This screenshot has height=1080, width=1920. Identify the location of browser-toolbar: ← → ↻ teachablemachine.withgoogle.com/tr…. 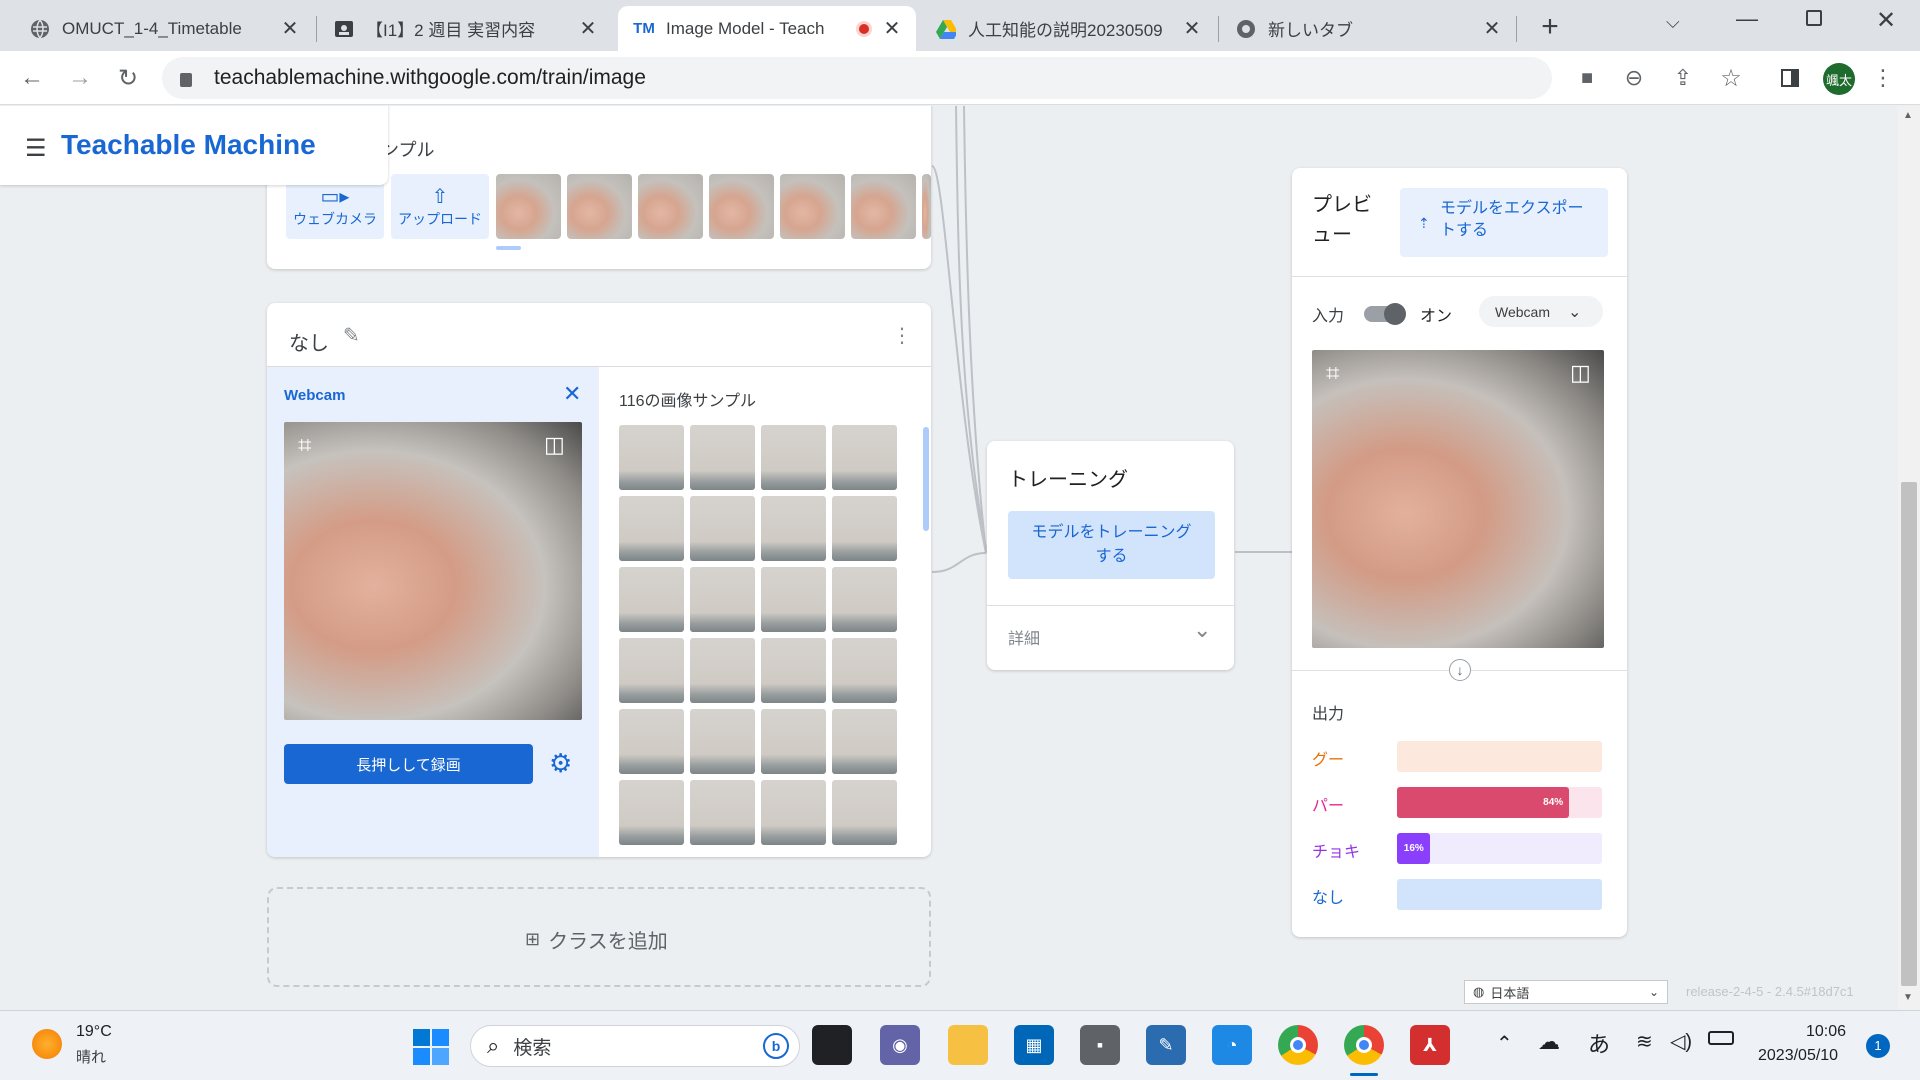
(960, 78).